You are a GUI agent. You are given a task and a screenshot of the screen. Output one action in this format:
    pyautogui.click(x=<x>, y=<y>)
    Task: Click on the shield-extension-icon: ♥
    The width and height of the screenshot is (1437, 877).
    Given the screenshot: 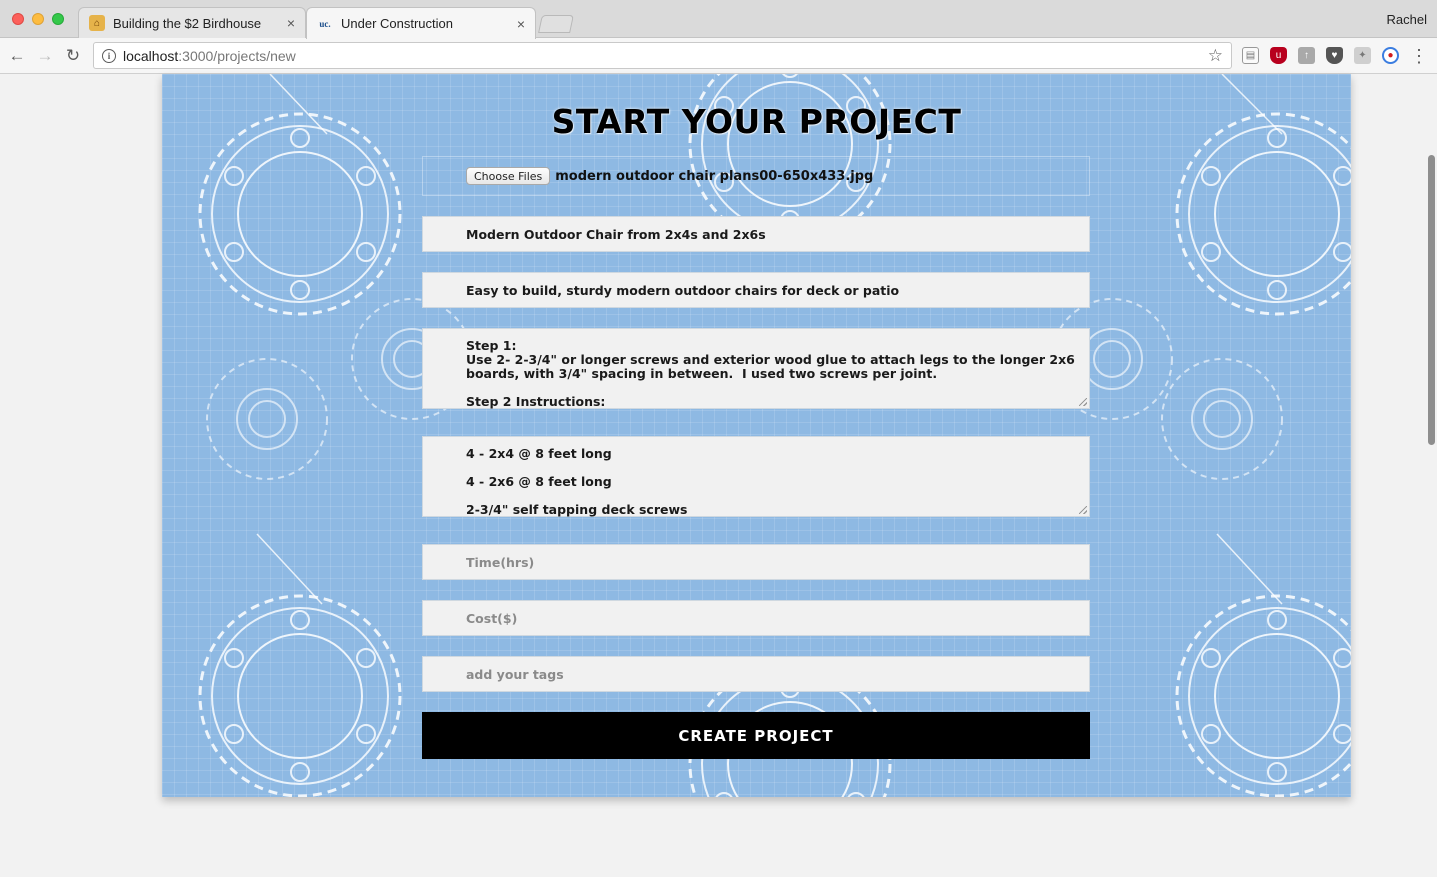 What is the action you would take?
    pyautogui.click(x=1334, y=55)
    